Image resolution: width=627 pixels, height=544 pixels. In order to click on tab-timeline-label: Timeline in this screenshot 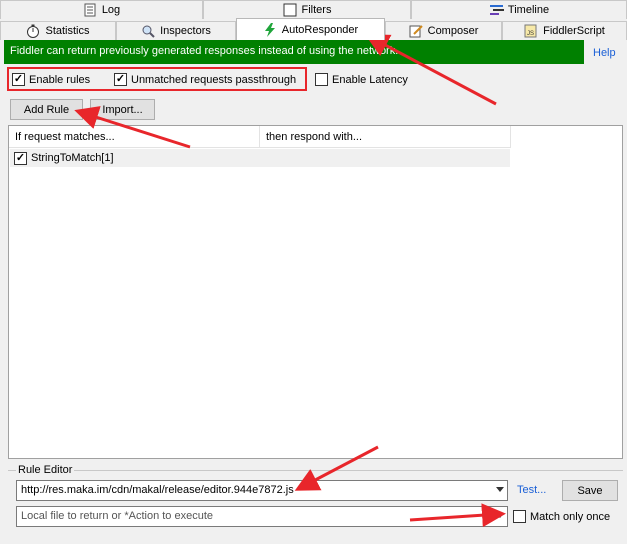, I will do `click(528, 10)`.